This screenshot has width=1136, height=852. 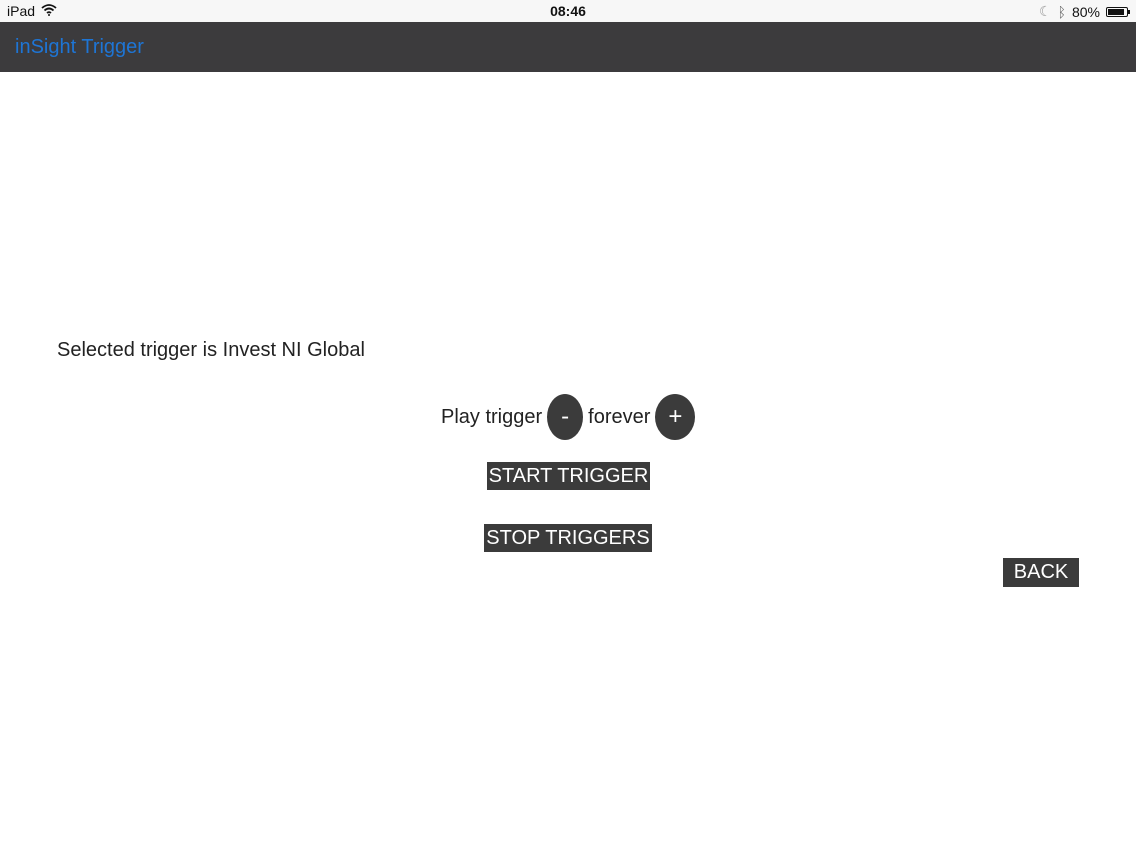 I want to click on status-time: 08:46, so click(x=568, y=11).